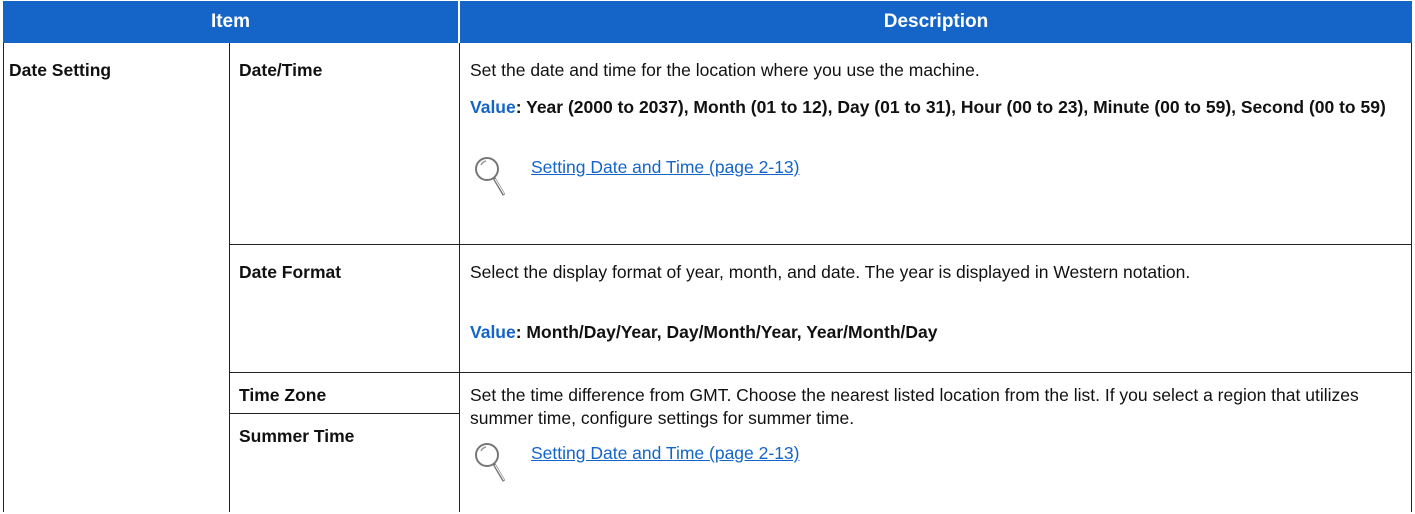 This screenshot has width=1415, height=514. I want to click on header-description: Description, so click(936, 22).